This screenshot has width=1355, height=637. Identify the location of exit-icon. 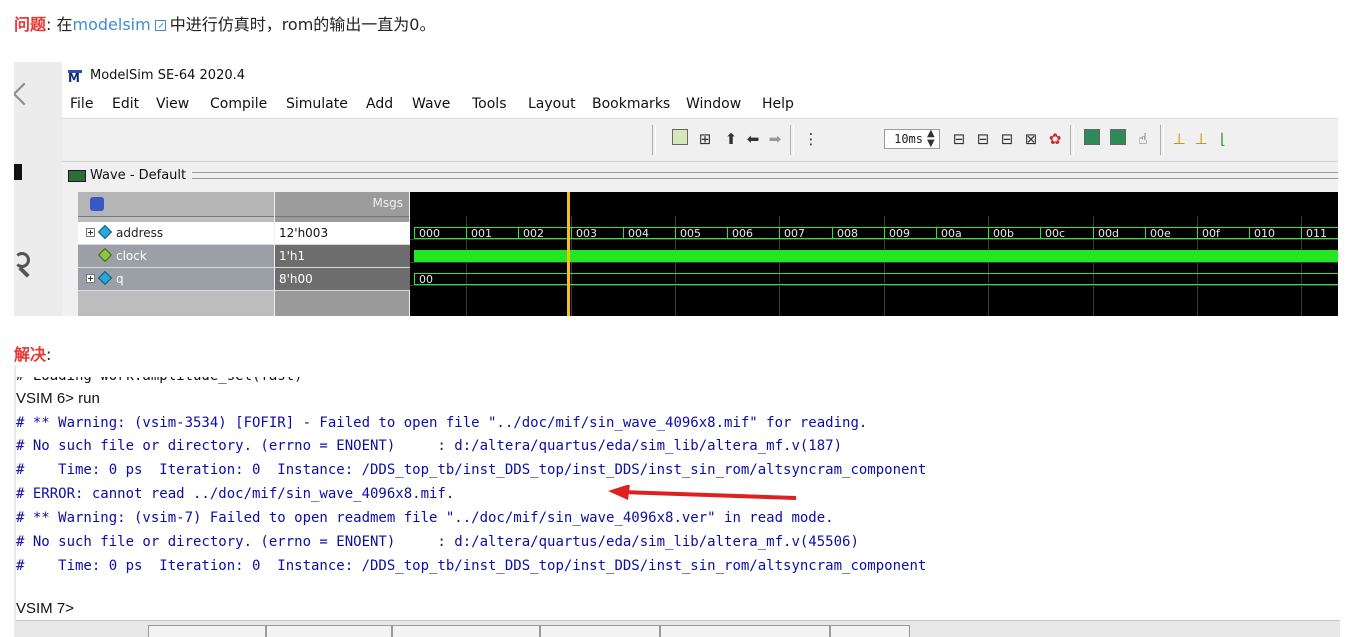
(18, 172).